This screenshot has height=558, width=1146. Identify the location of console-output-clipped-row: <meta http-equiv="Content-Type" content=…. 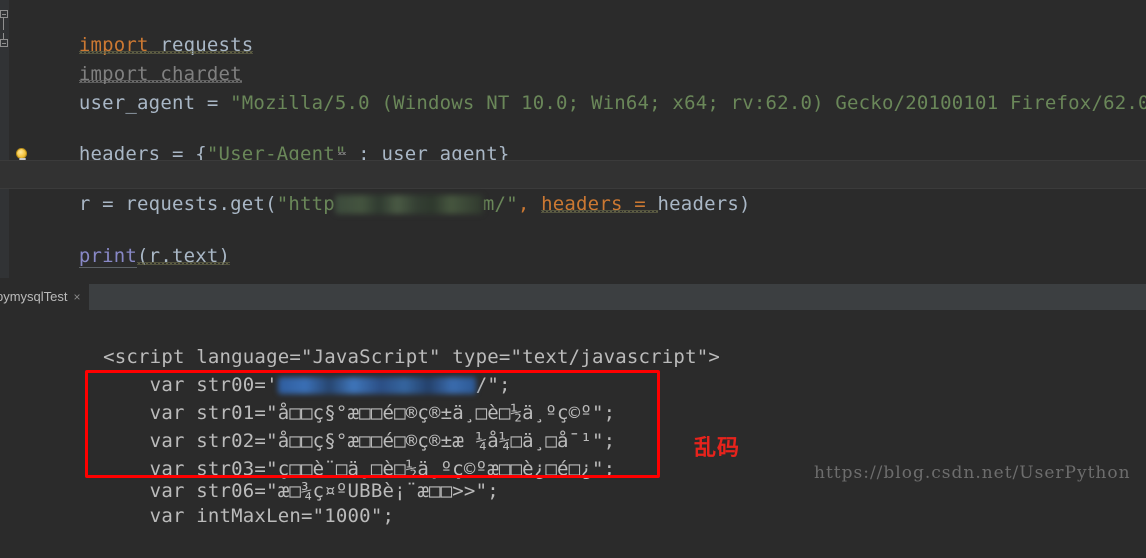
(573, 307).